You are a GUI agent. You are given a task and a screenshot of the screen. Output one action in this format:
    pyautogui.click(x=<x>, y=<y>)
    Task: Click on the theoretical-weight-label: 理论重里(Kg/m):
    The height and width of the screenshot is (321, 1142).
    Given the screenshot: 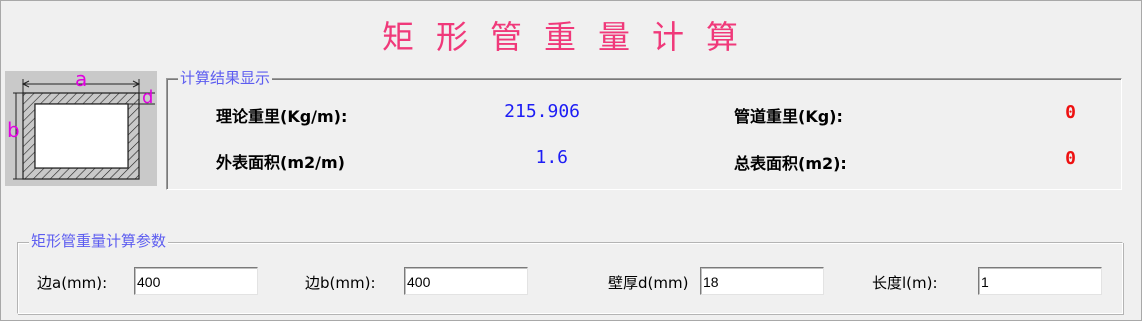 What is the action you would take?
    pyautogui.click(x=282, y=116)
    